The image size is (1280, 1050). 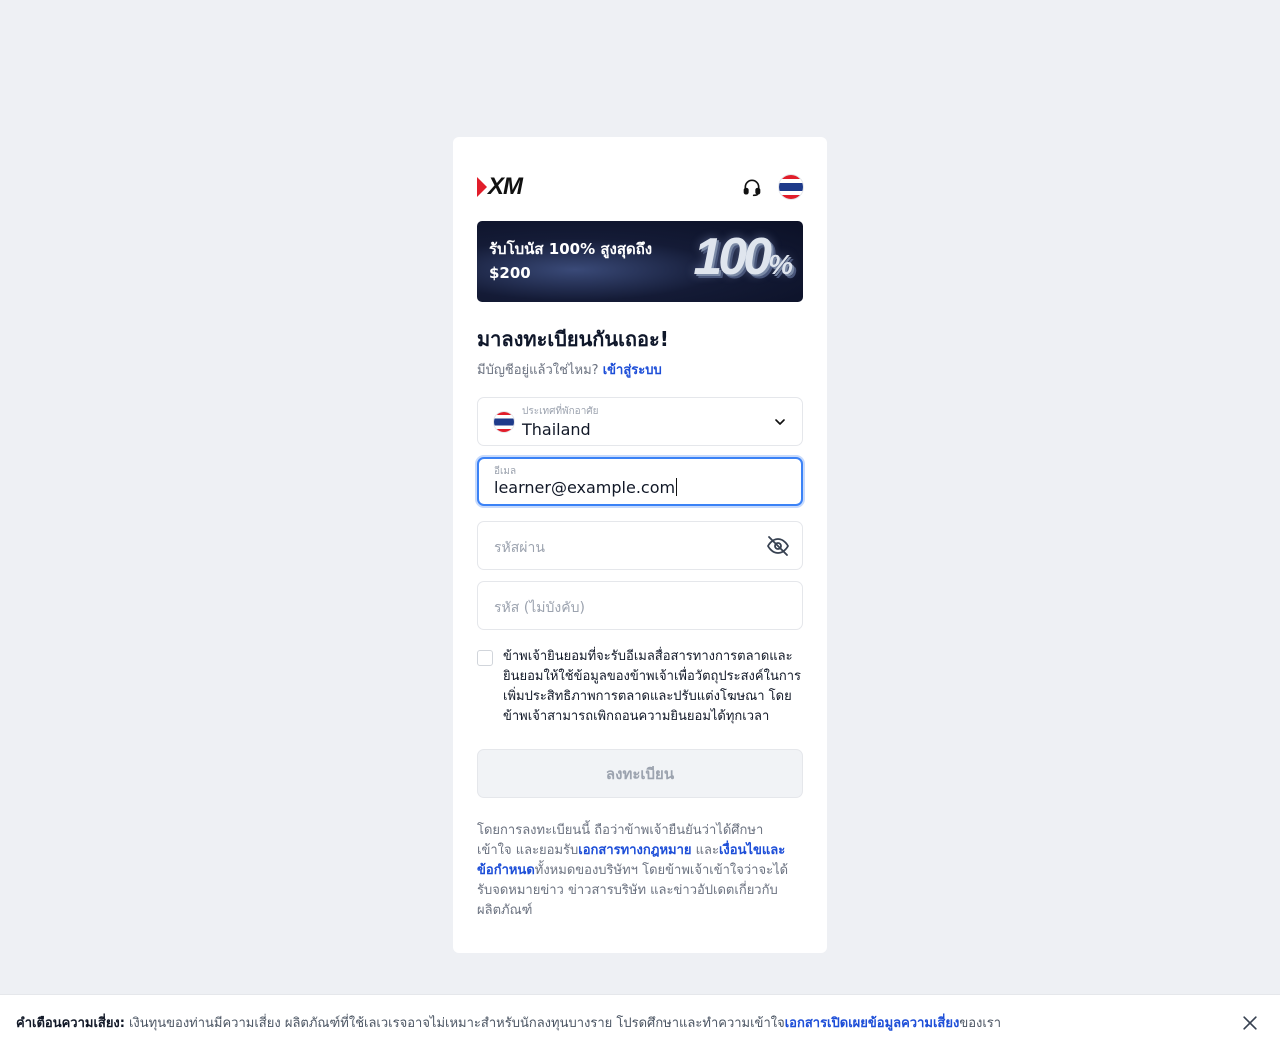 I want to click on country-value: Thailand, so click(x=556, y=429).